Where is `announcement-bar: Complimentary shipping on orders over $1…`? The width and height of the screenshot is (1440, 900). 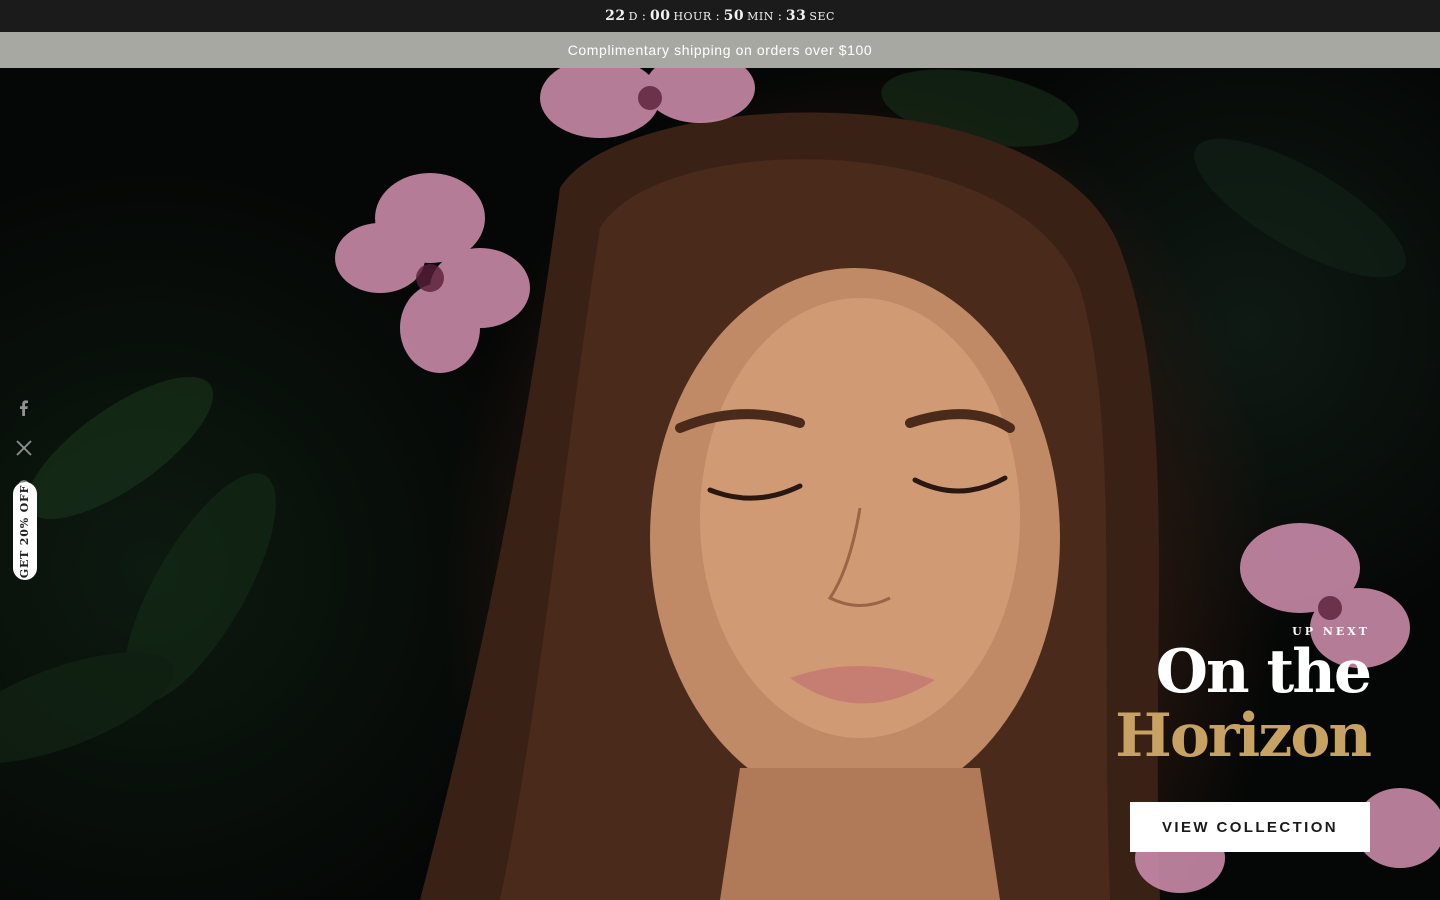
announcement-bar: Complimentary shipping on orders over $1… is located at coordinates (720, 50).